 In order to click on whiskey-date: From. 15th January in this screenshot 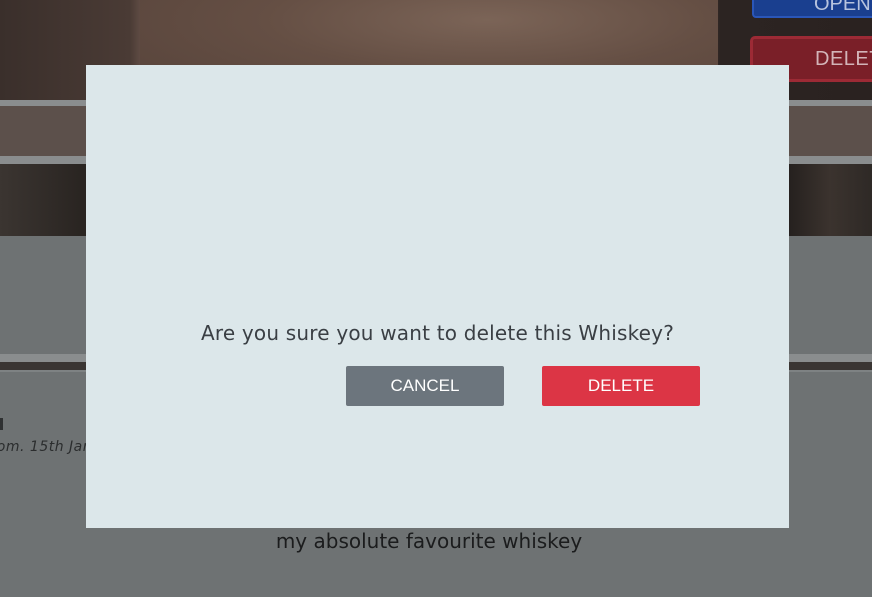, I will do `click(44, 447)`.